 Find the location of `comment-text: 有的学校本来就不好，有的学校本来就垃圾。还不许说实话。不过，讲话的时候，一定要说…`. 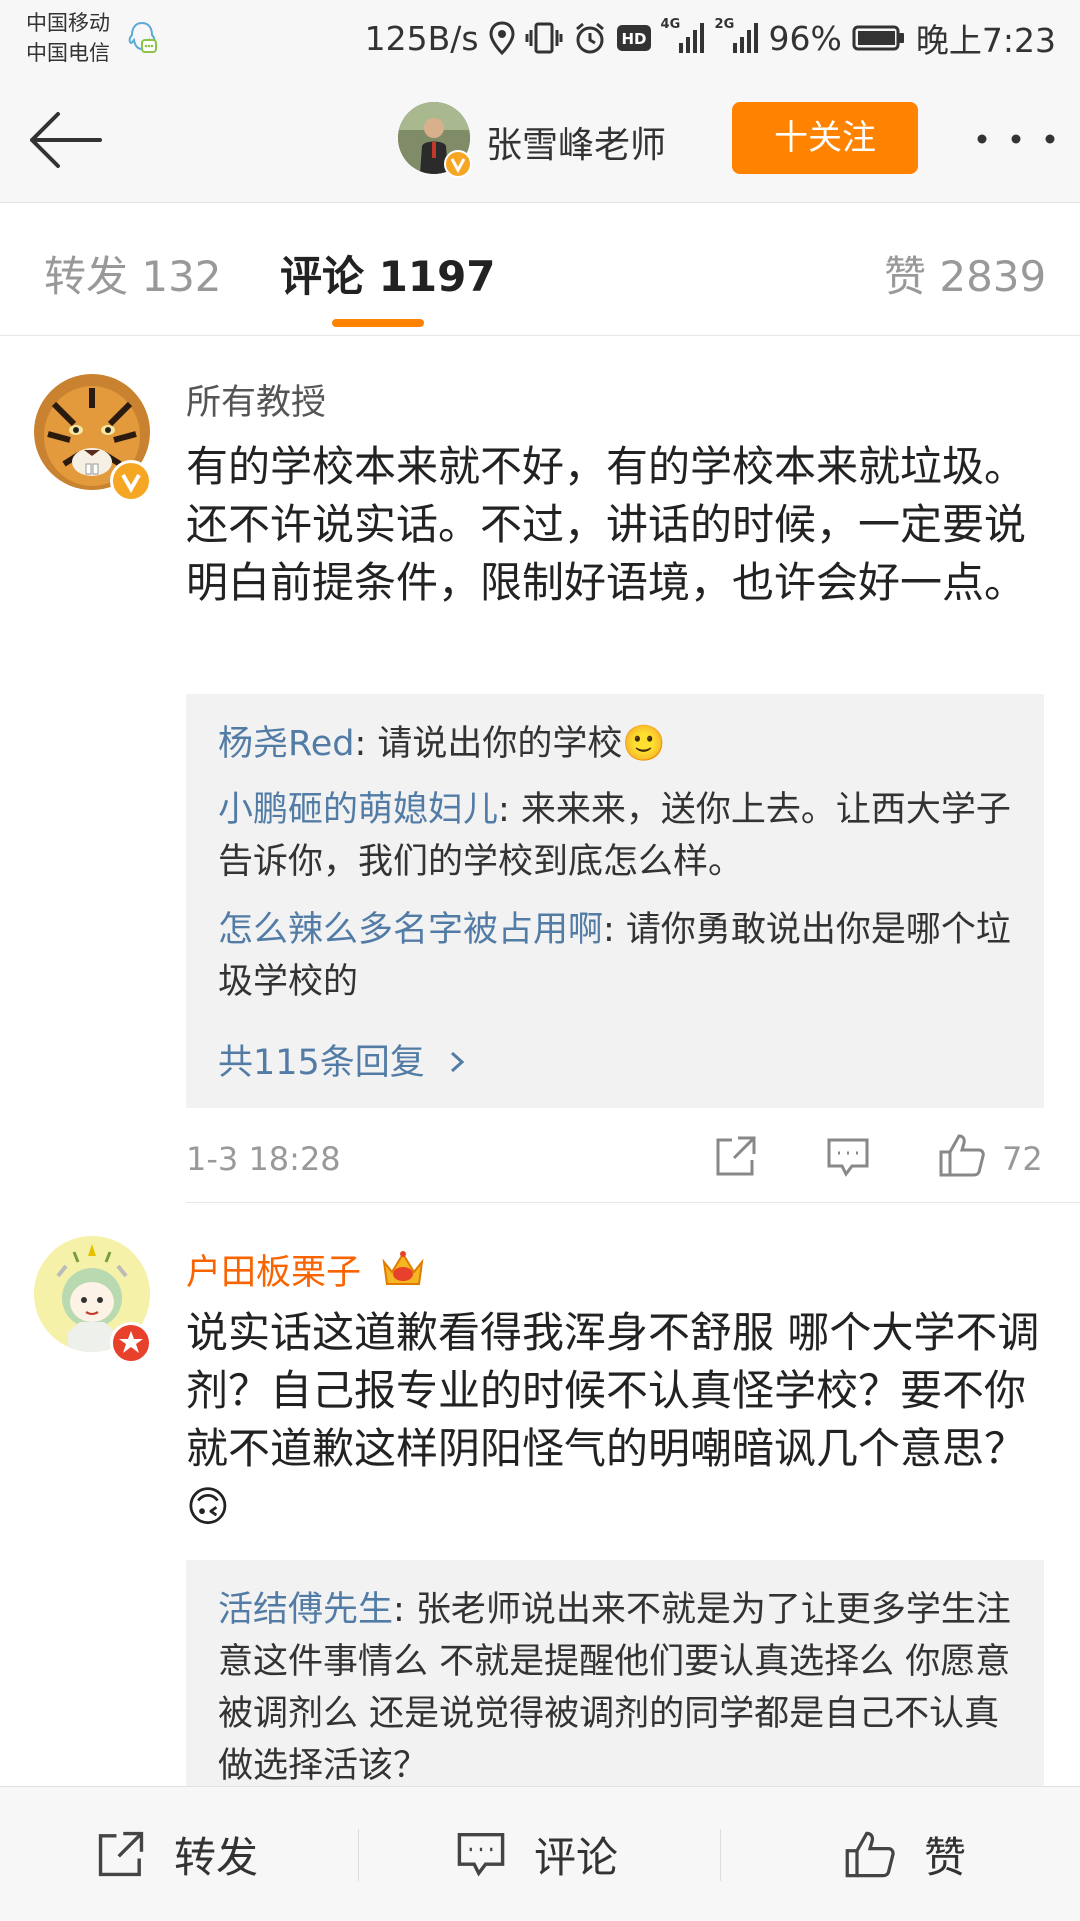

comment-text: 有的学校本来就不好，有的学校本来就垃圾。还不许说实话。不过，讲话的时候，一定要说… is located at coordinates (606, 524).